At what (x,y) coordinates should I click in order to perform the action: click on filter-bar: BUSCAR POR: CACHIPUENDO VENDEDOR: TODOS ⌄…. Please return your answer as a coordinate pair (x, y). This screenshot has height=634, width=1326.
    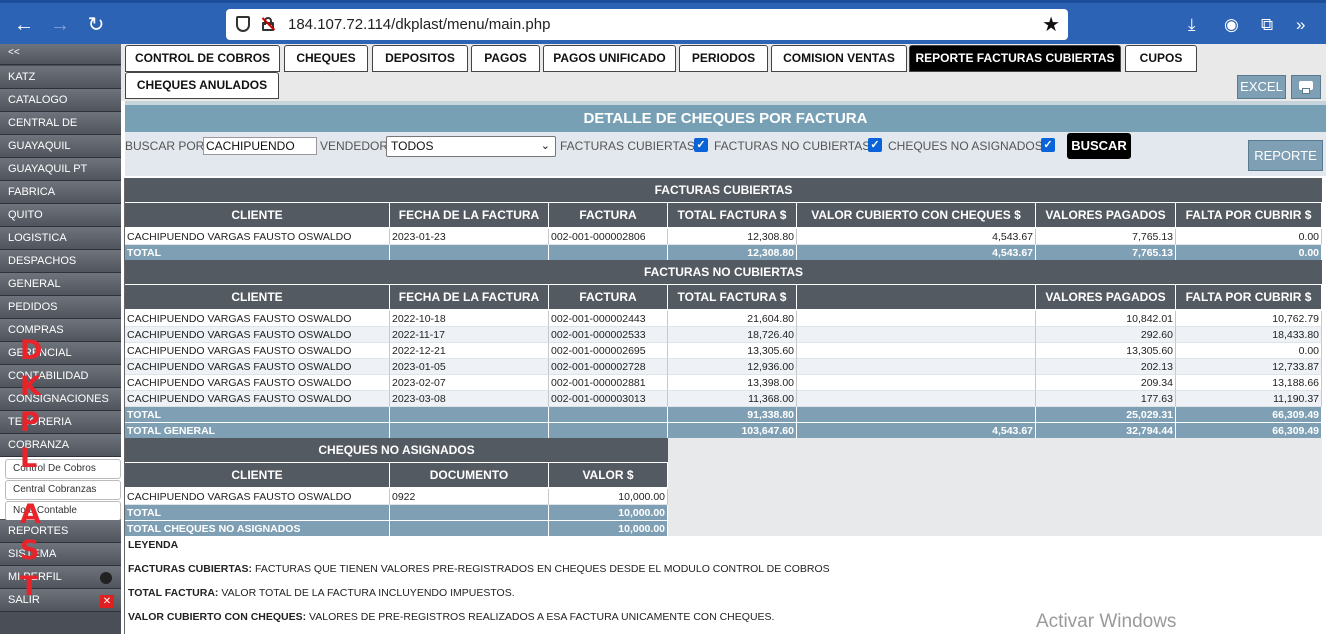
    Looking at the image, I should click on (725, 154).